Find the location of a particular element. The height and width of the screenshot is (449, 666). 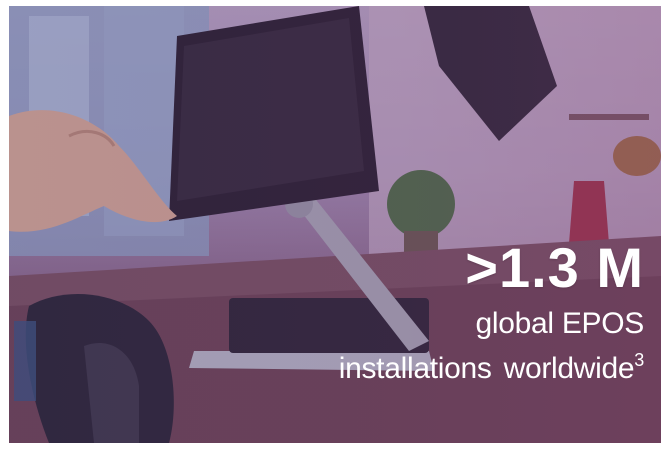

stat-caption-line2: installations worldwide3 is located at coordinates (491, 364).